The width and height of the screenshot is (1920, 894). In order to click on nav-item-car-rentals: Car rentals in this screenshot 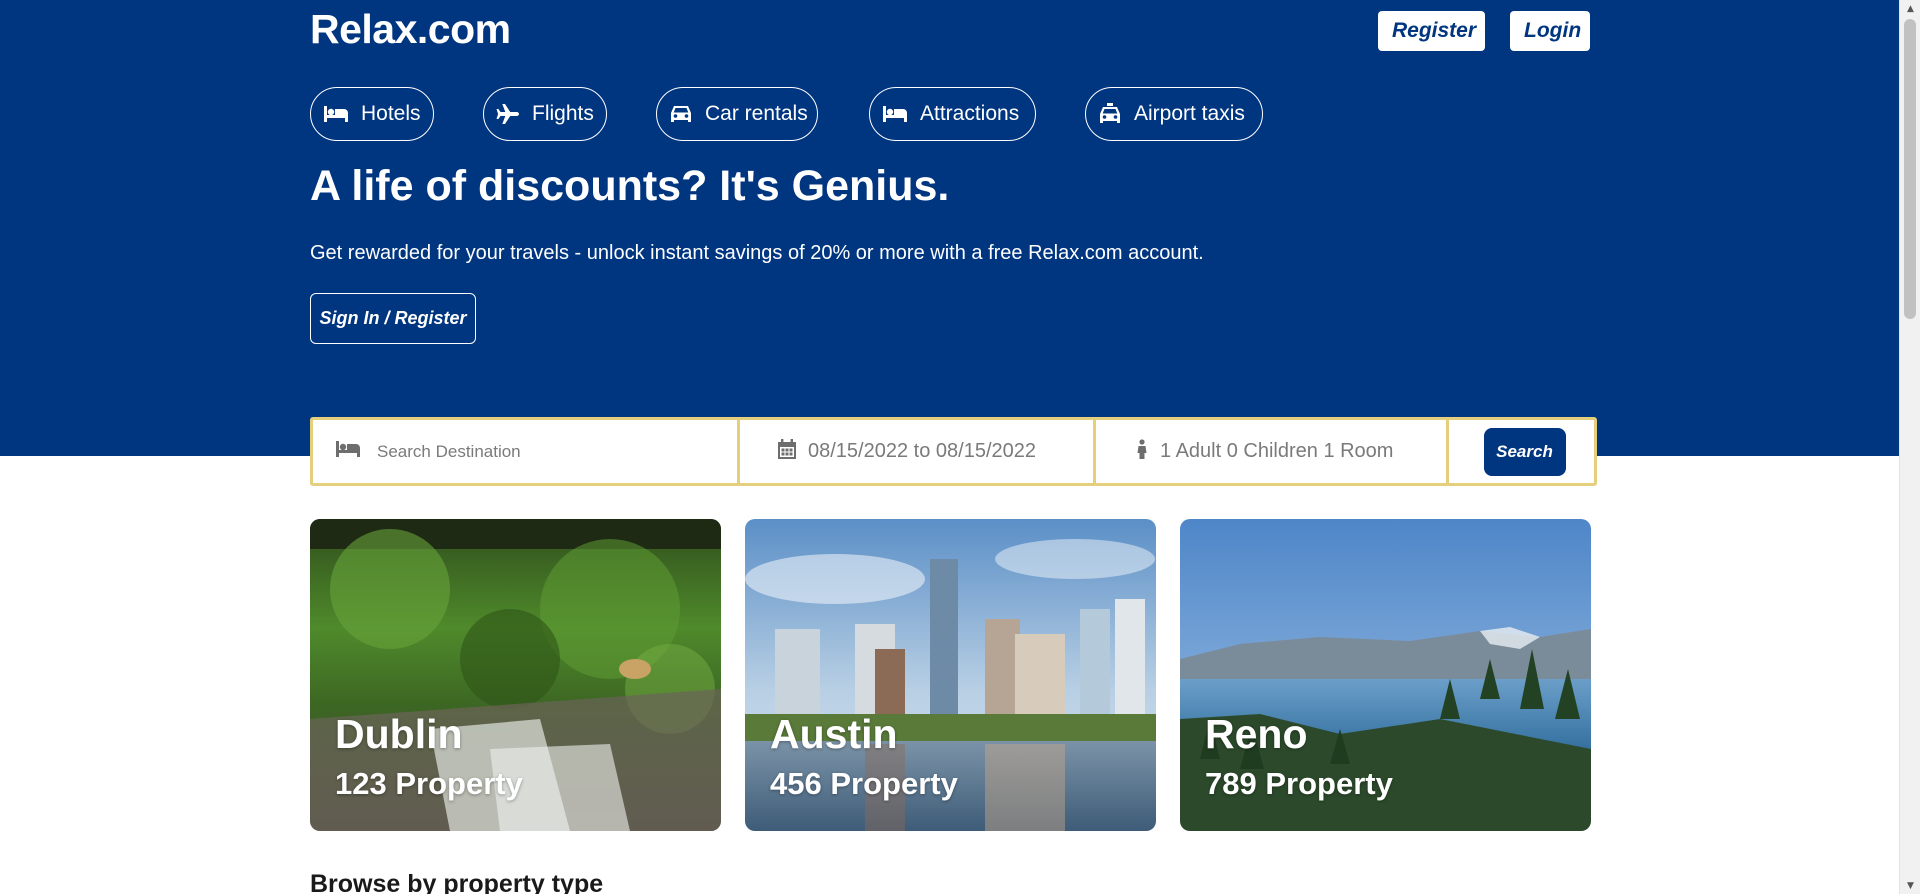, I will do `click(737, 114)`.